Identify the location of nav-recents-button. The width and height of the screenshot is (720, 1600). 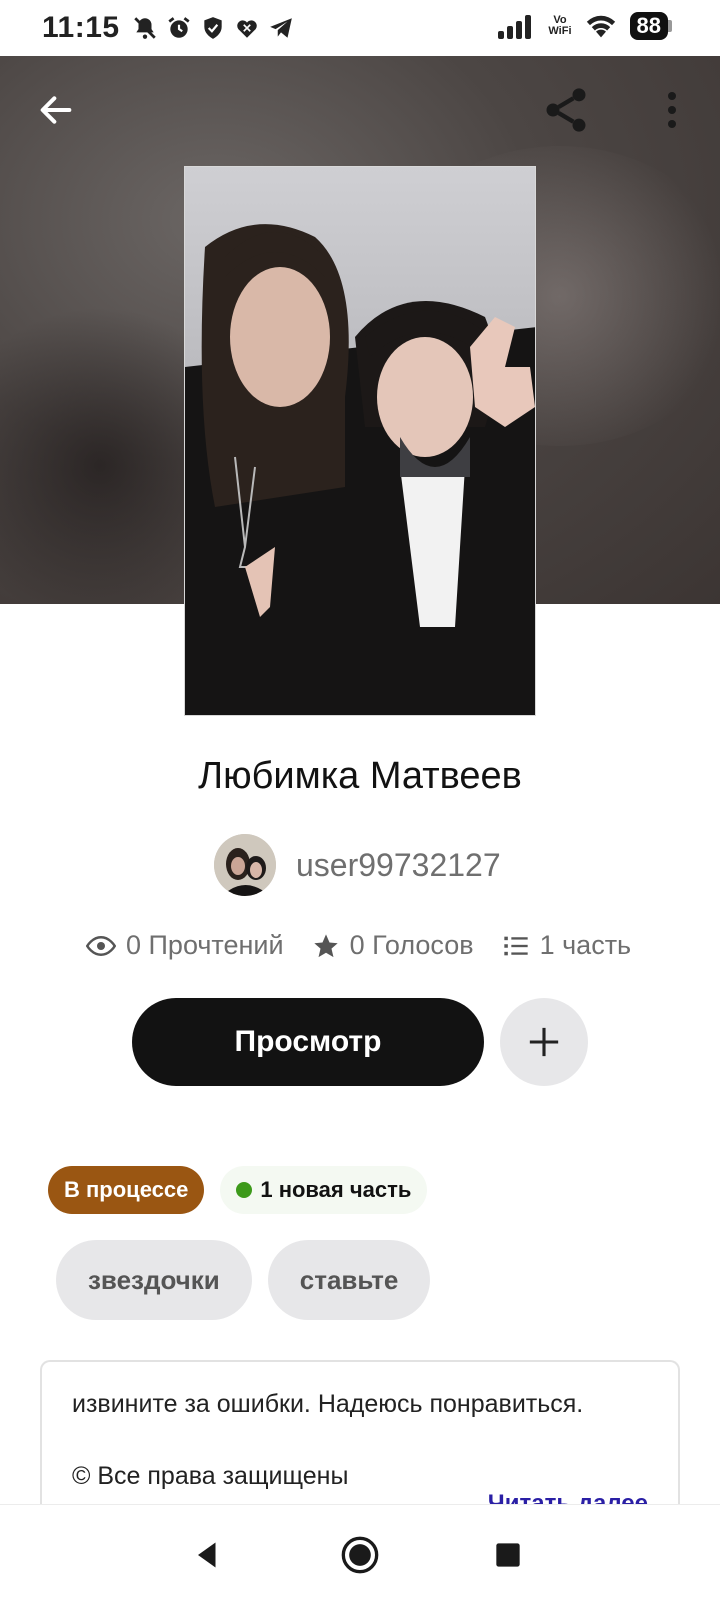
(508, 1555).